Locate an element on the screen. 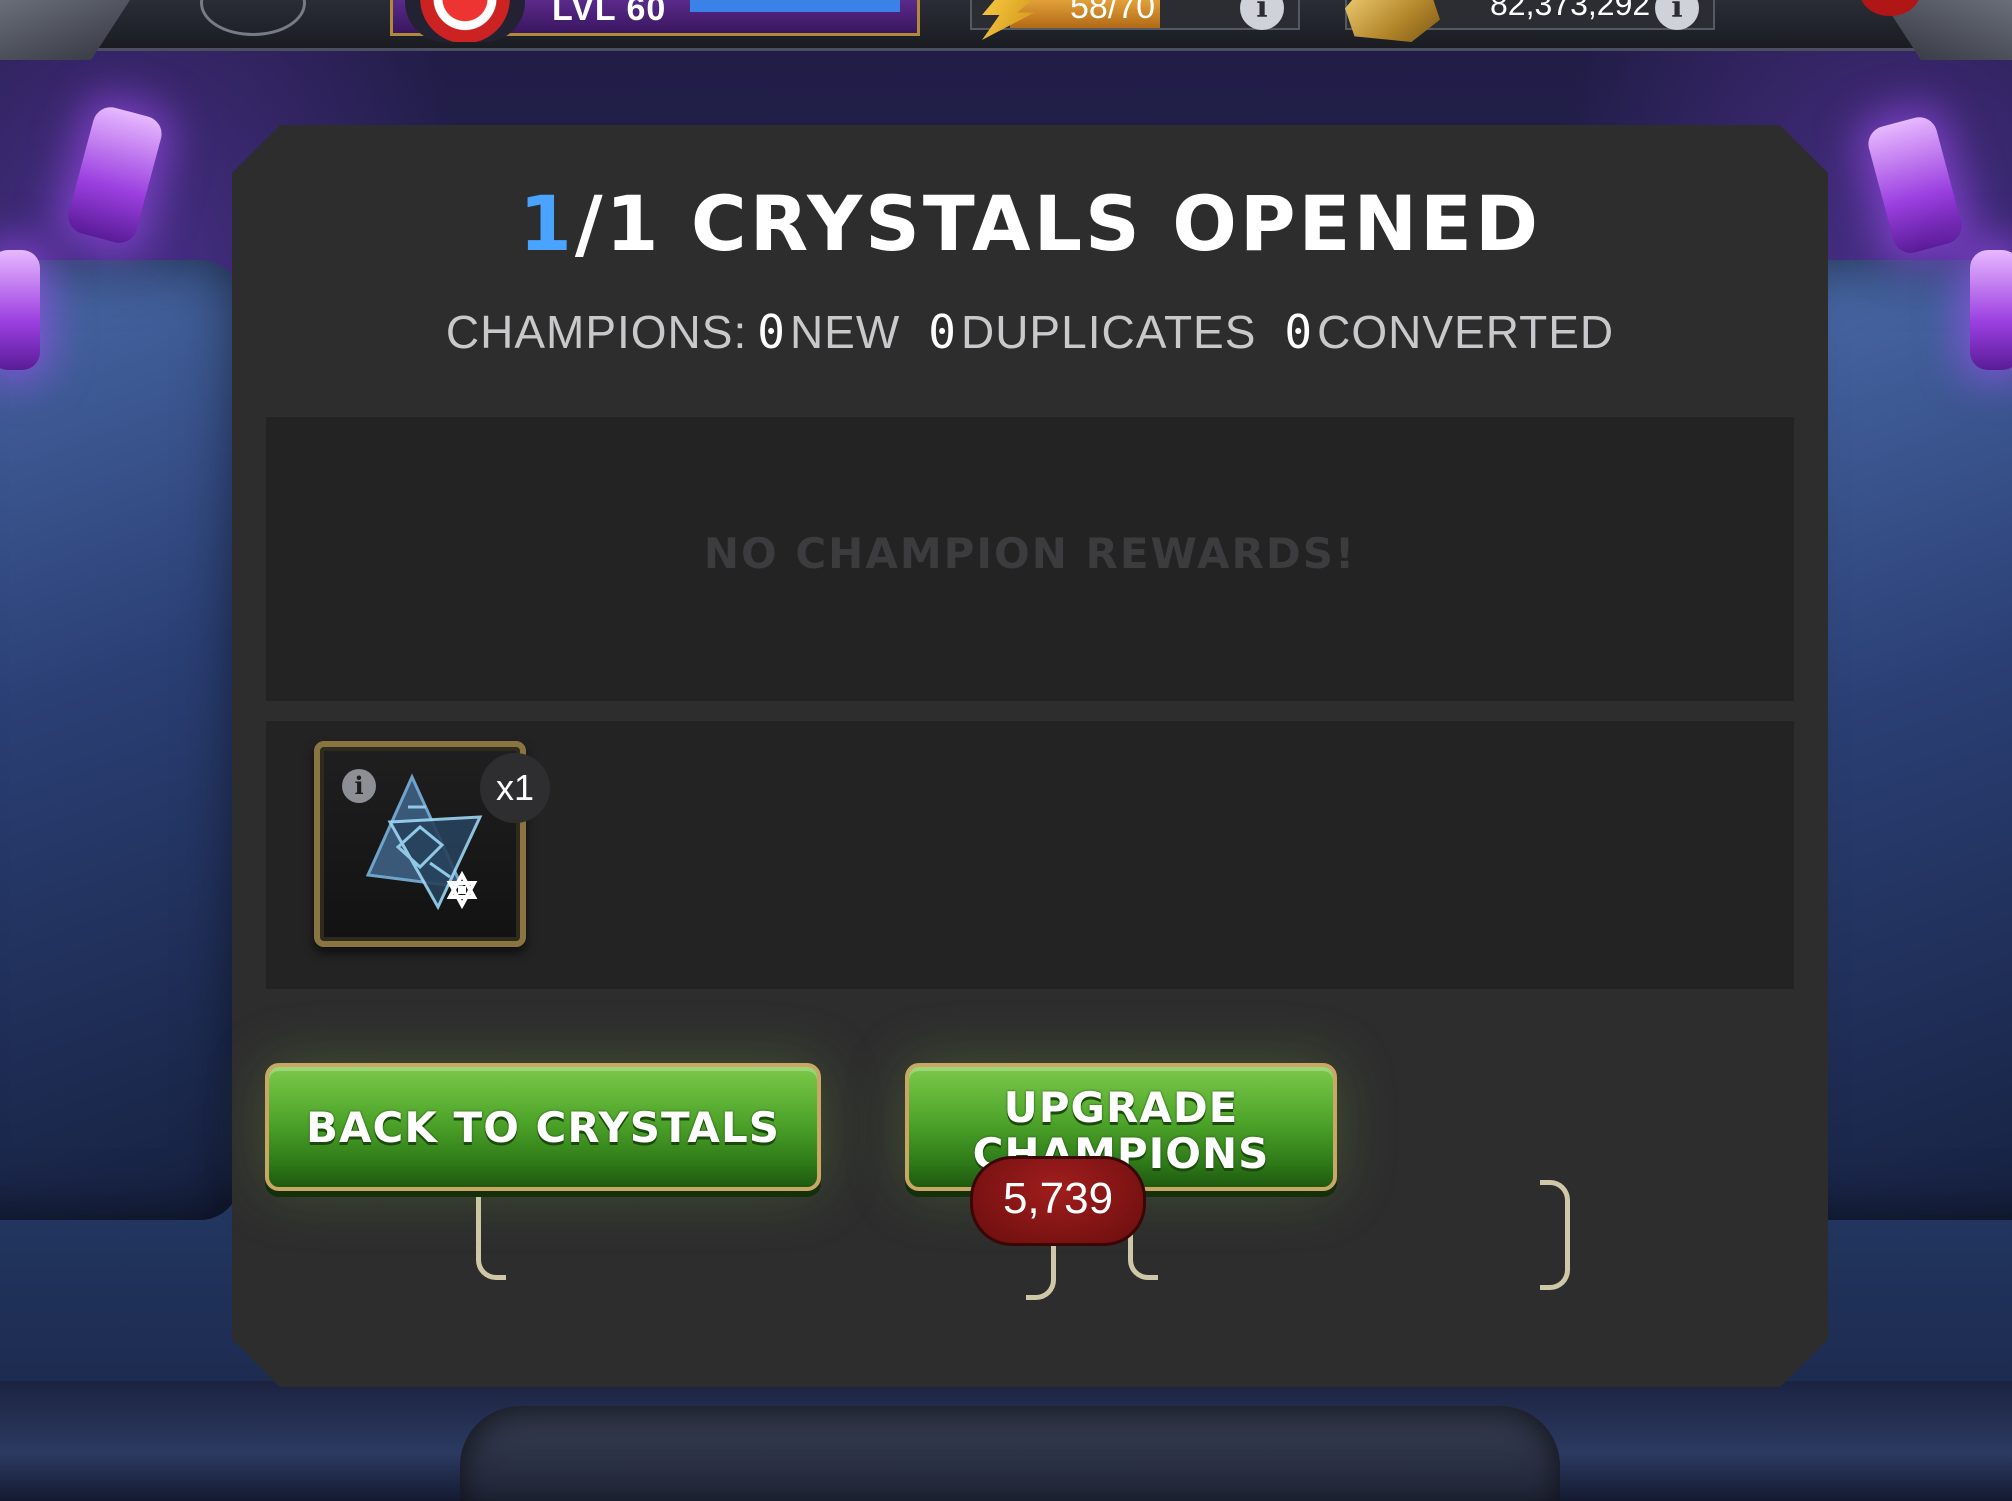 This screenshot has height=1501, width=2012. gold-value: 82,373,292 is located at coordinates (1570, 11).